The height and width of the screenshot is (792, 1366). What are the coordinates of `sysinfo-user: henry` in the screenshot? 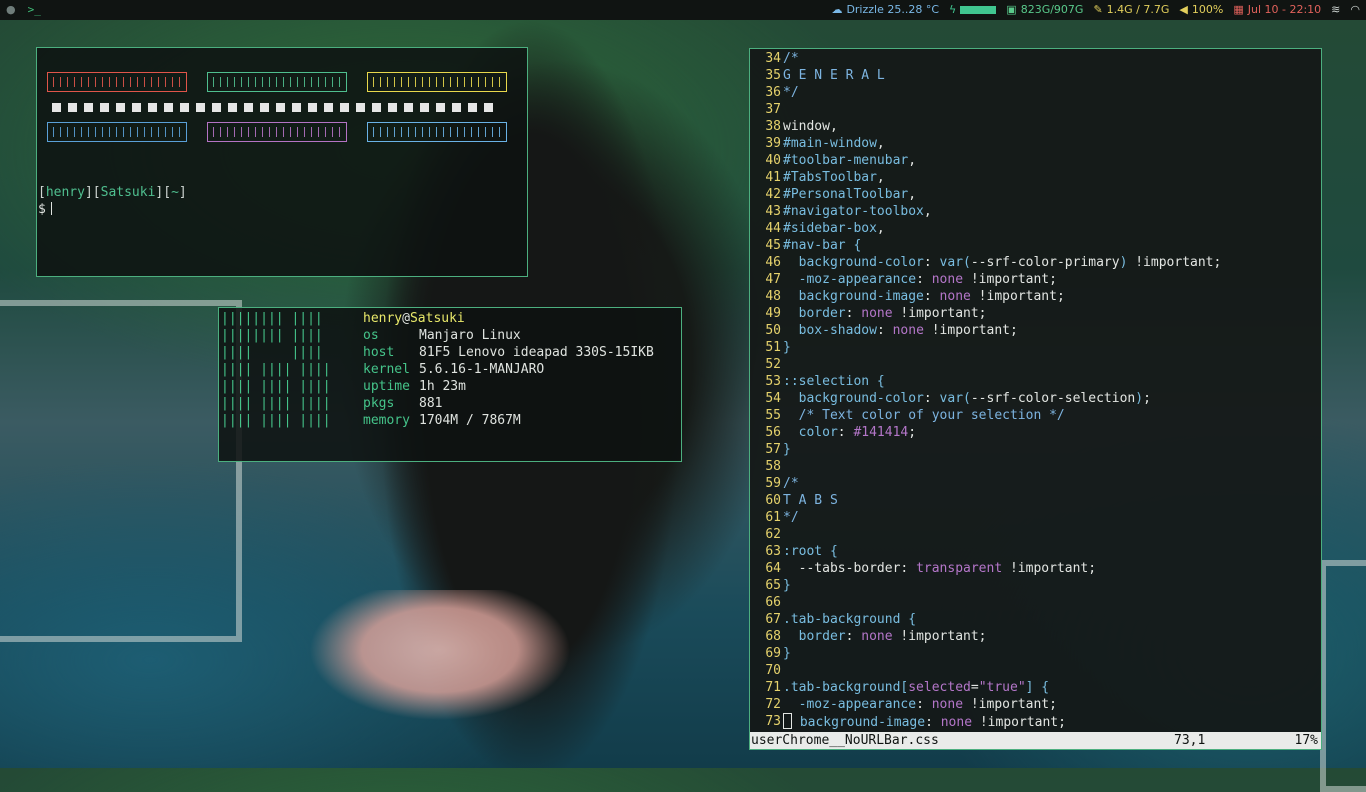 It's located at (383, 318).